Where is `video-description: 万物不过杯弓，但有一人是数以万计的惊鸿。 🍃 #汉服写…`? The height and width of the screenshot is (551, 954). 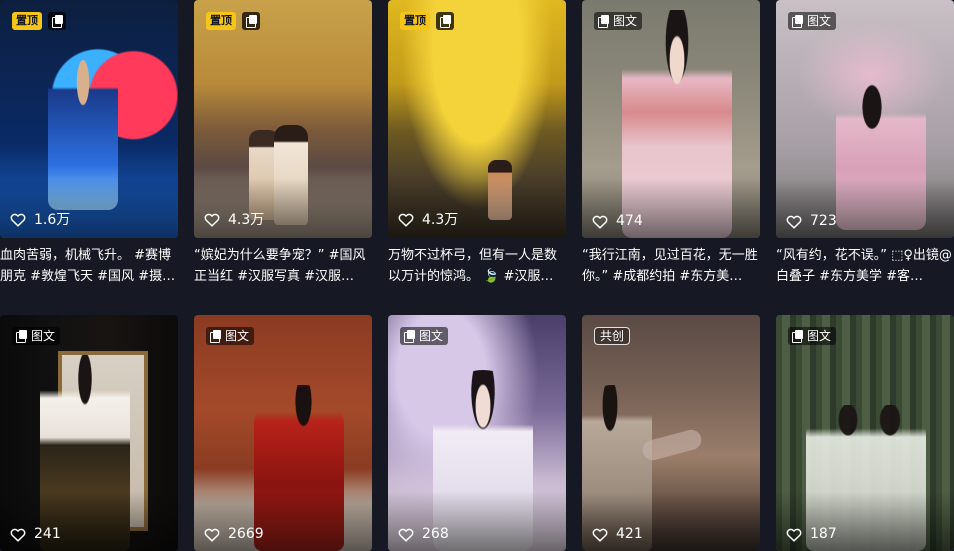 video-description: 万物不过杯弓，但有一人是数以万计的惊鸿。 🍃 #汉服写… is located at coordinates (477, 266).